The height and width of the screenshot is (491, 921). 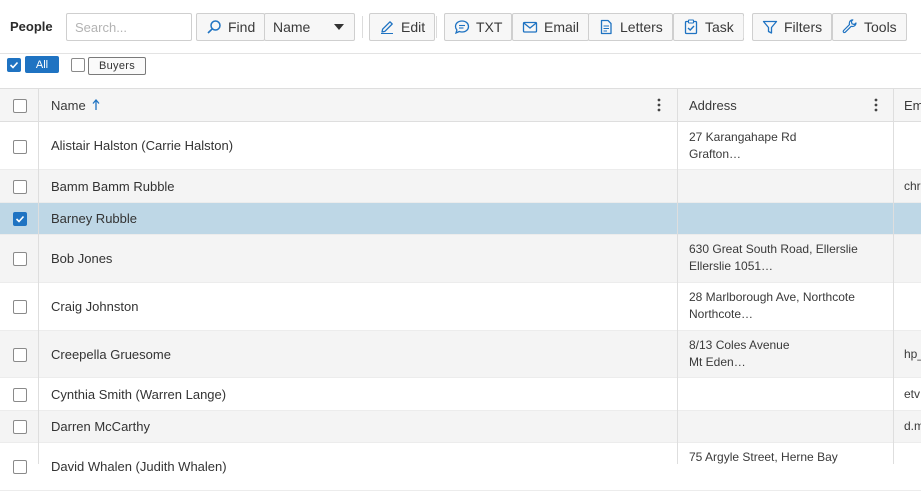 I want to click on select-all-checkbox, so click(x=20, y=106).